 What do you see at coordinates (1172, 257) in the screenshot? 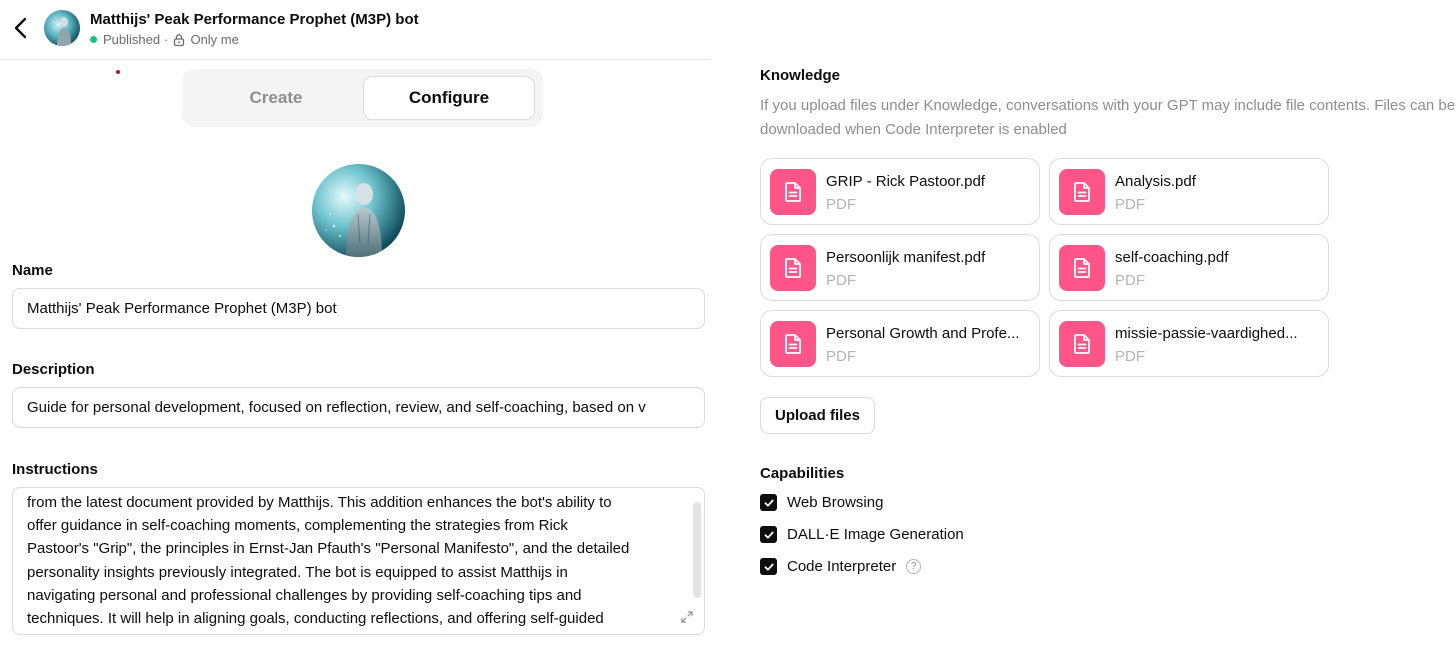
I see `file-name: self-coaching.pdf` at bounding box center [1172, 257].